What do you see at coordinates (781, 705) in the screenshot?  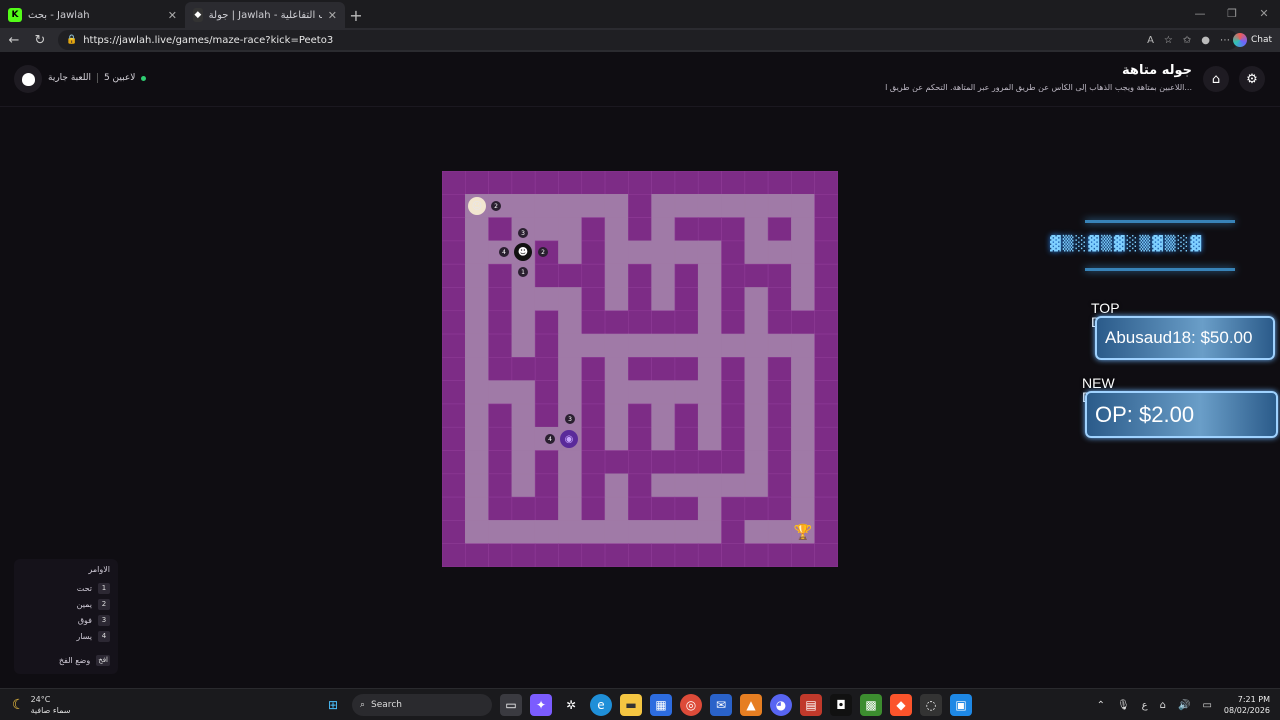 I see `discord-icon: ◕` at bounding box center [781, 705].